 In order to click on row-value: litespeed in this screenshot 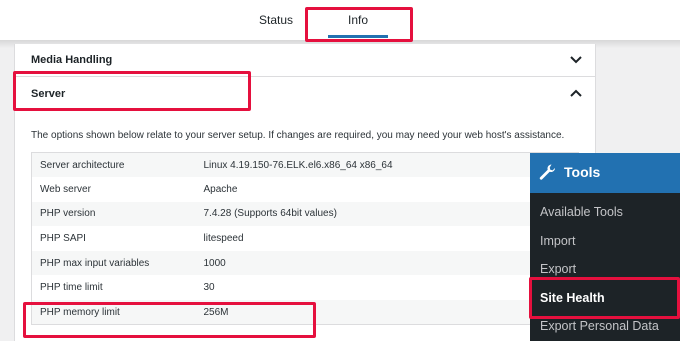, I will do `click(223, 239)`.